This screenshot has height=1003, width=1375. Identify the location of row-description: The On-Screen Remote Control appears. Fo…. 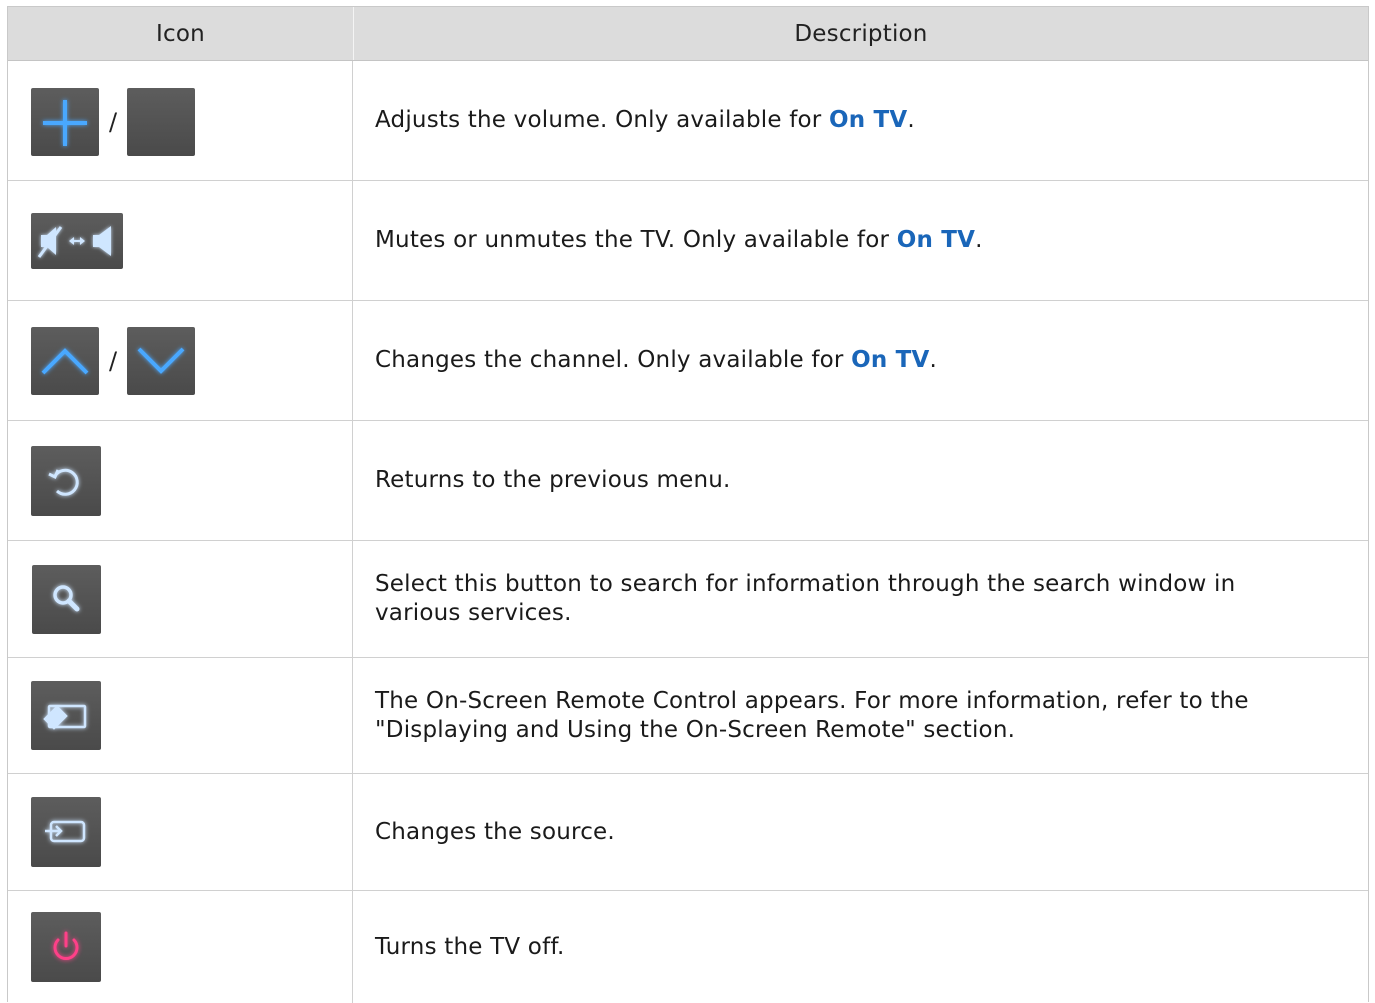
(812, 715).